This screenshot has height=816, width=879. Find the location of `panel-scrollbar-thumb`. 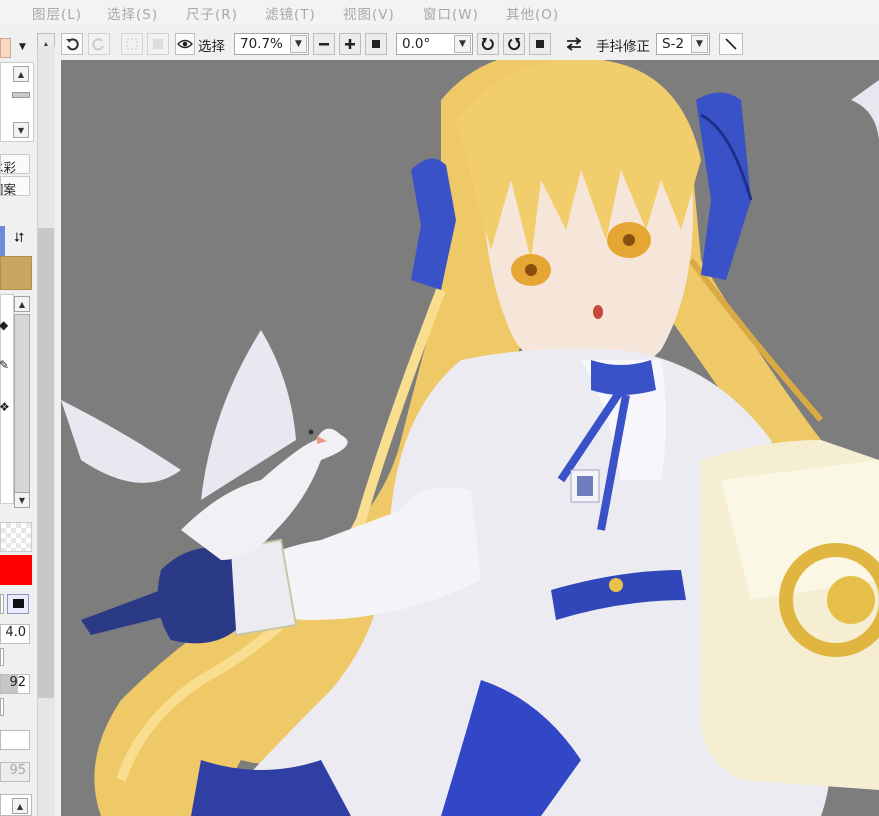

panel-scrollbar-thumb is located at coordinates (46, 463).